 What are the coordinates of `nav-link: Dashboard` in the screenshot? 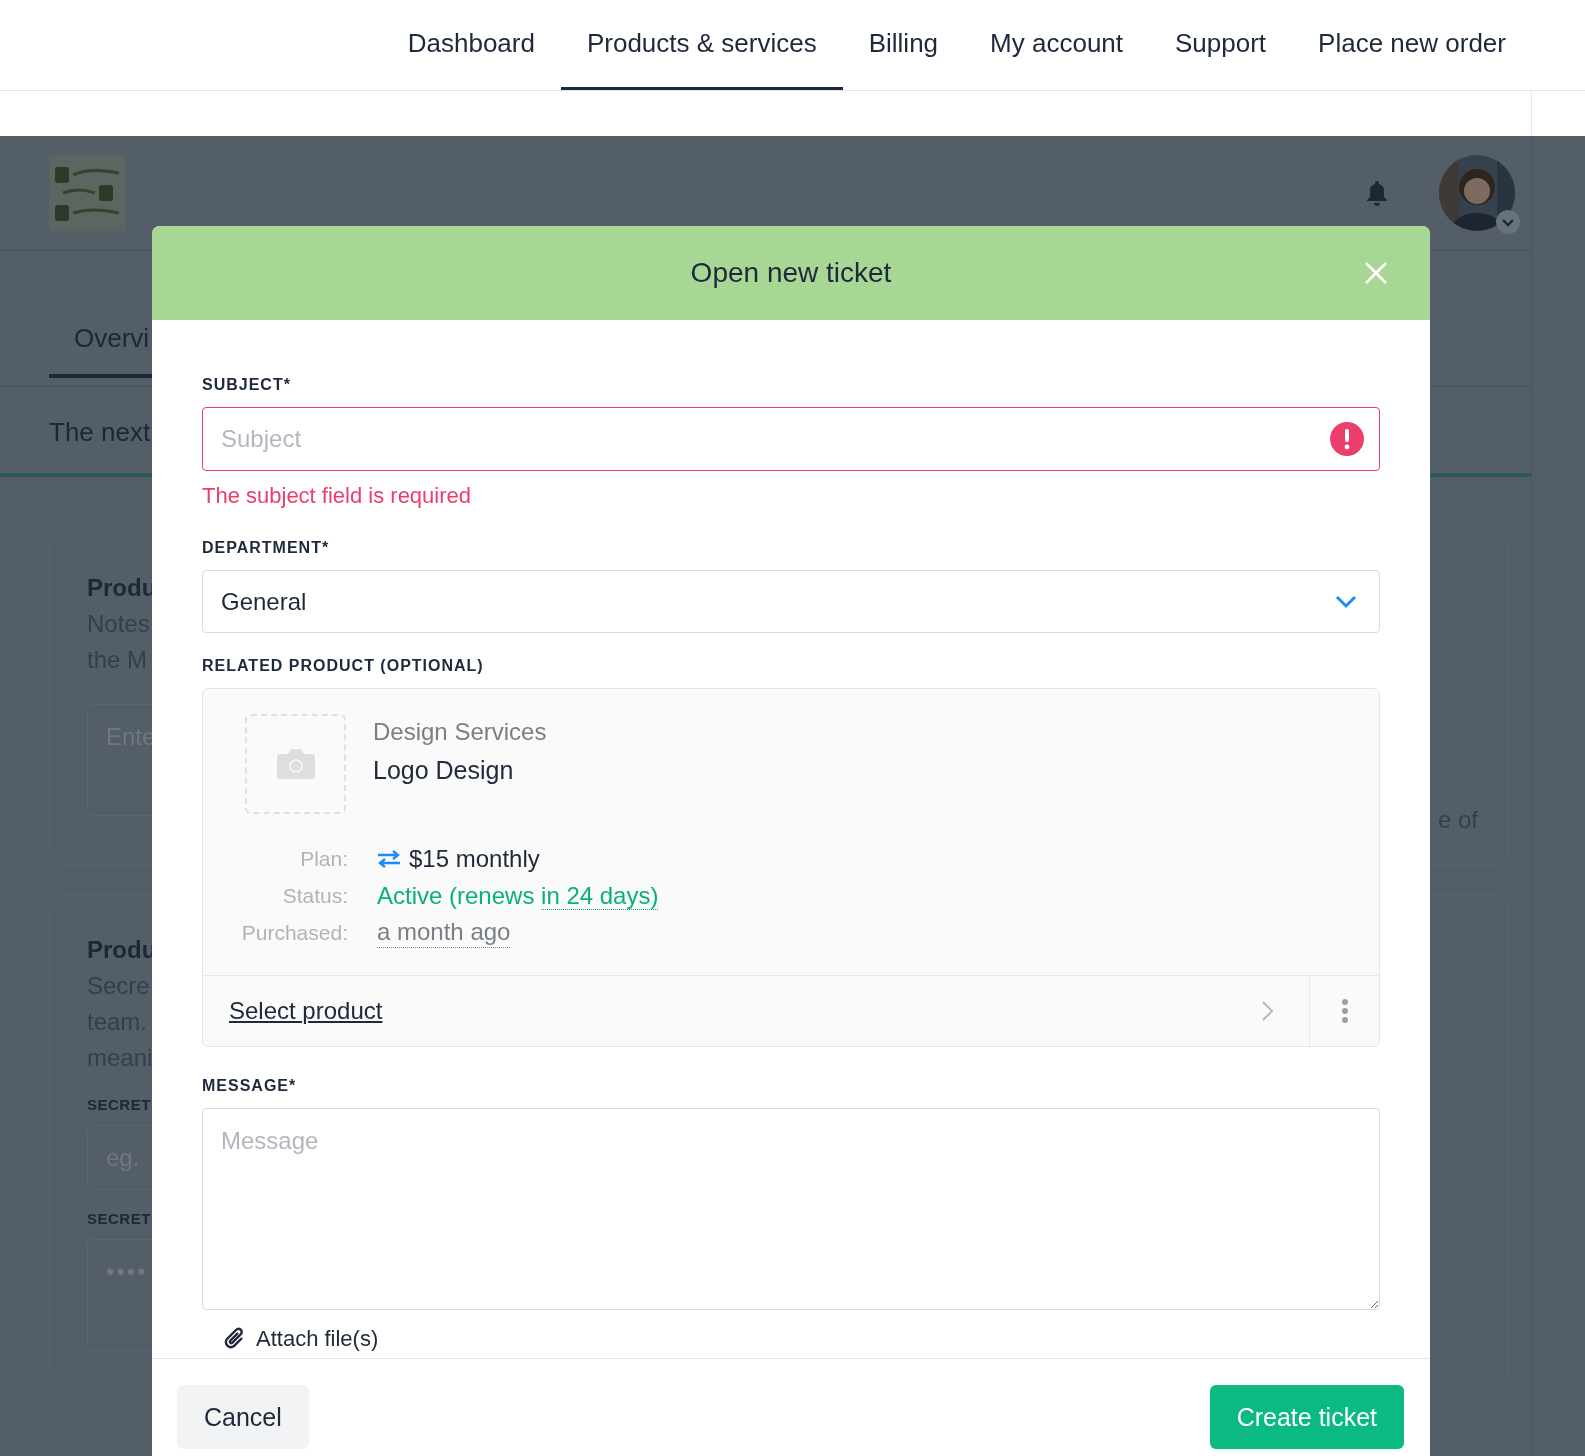 It's located at (471, 45).